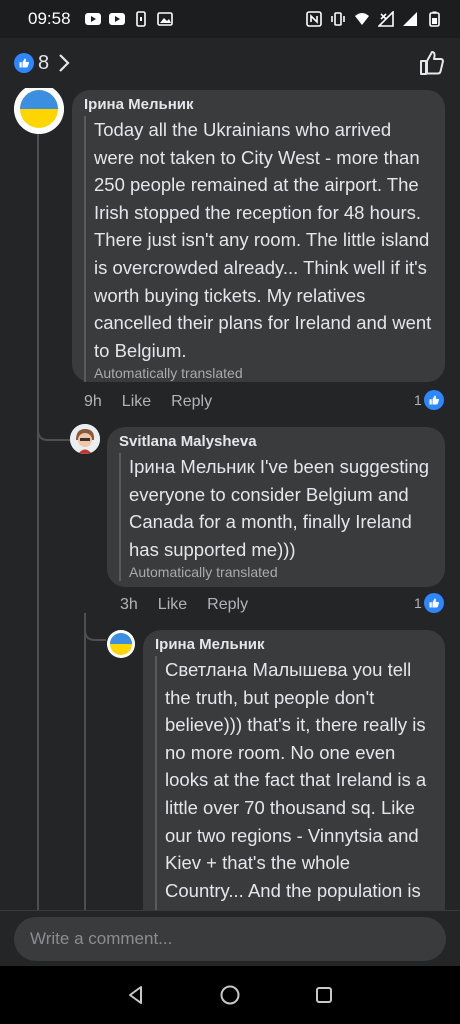  I want to click on like-outline-icon, so click(432, 63).